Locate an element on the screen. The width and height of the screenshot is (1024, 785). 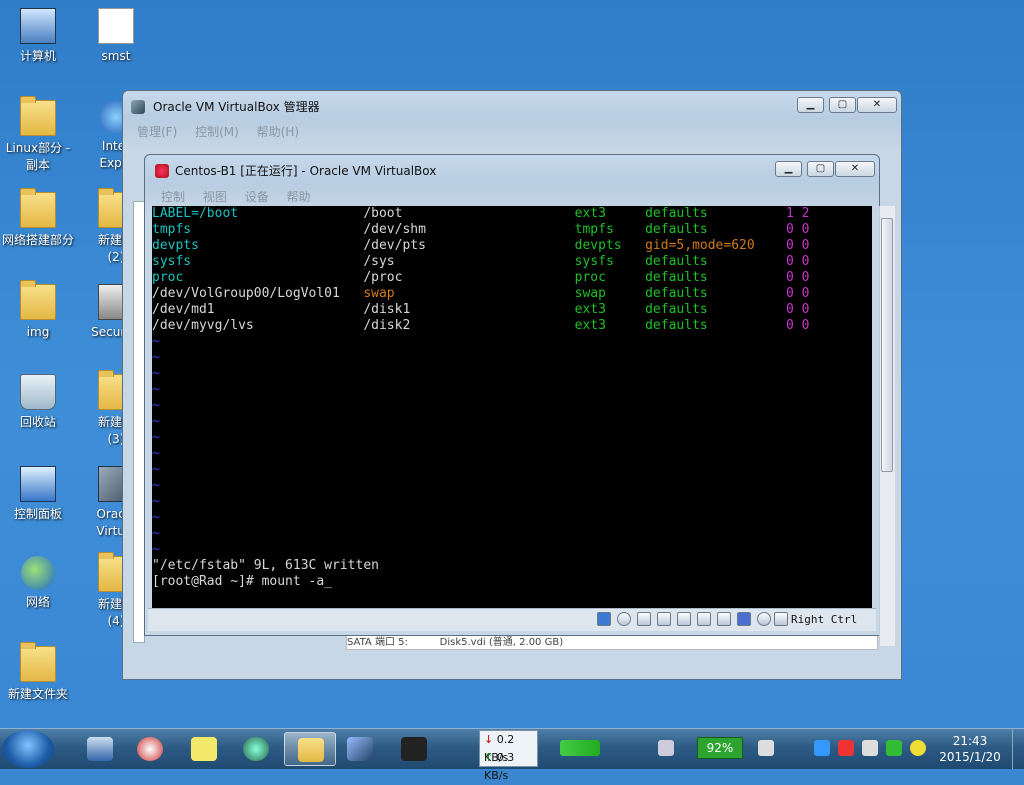
desktop-icon-new-folder: 新建文件夹 is located at coordinates (38, 672).